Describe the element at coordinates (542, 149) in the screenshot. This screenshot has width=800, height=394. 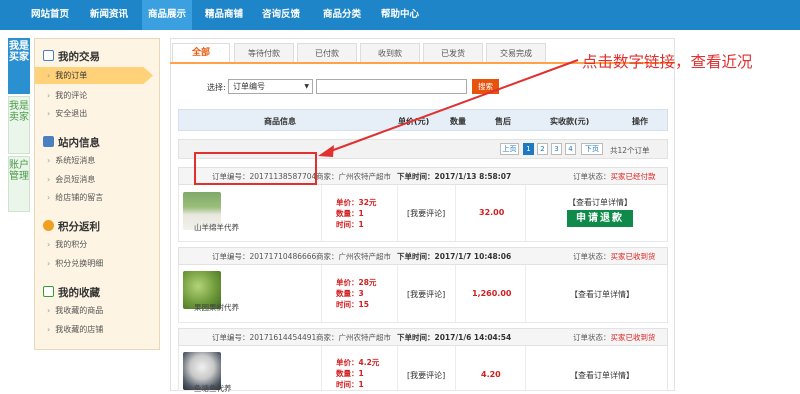
I see `pager-page-2: 2` at that location.